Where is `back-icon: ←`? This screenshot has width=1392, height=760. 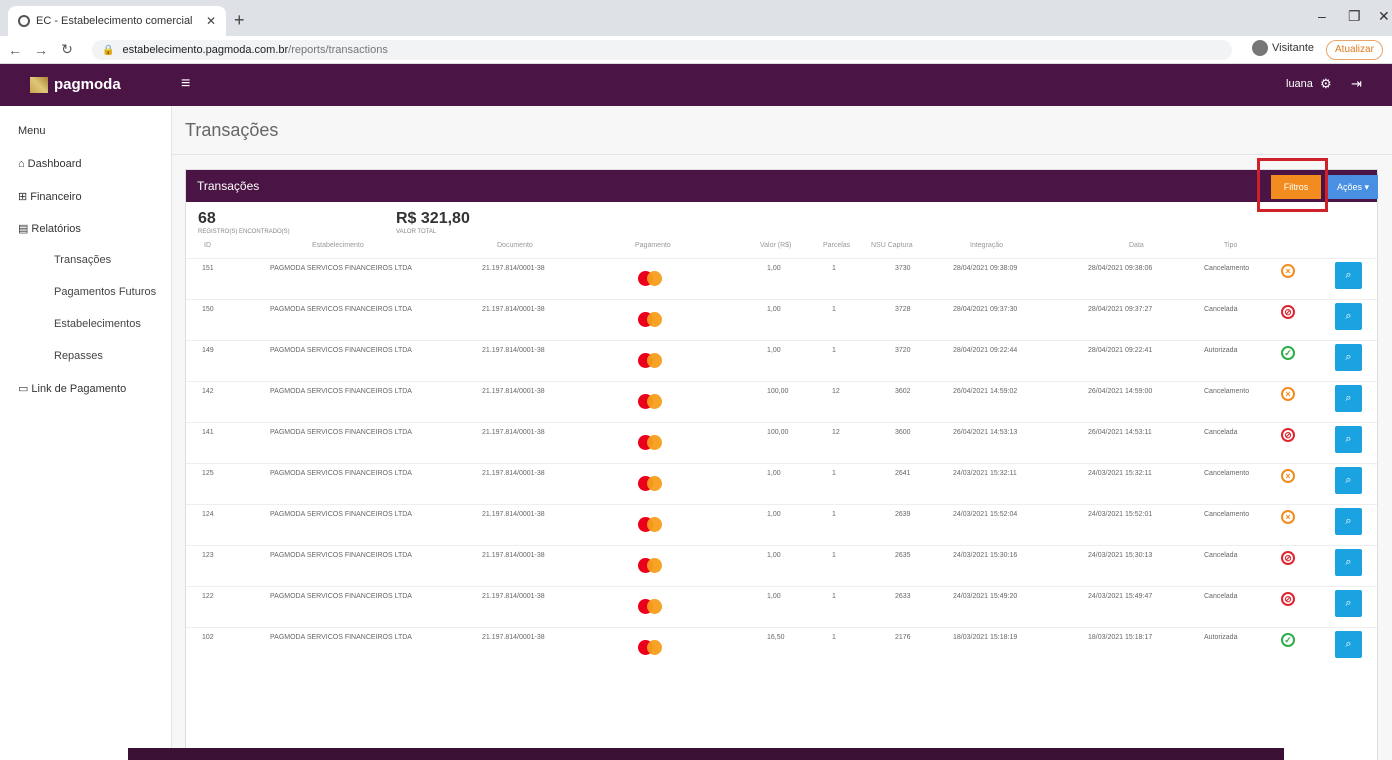
back-icon: ← is located at coordinates (15, 50).